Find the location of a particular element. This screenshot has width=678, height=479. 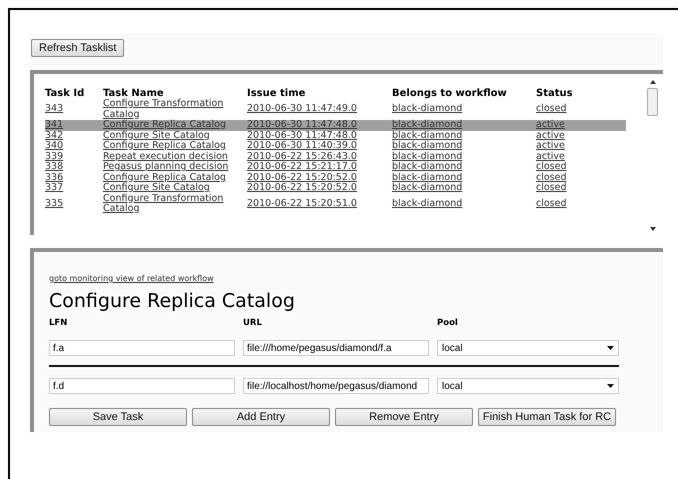

column-header: Task Name is located at coordinates (133, 93).